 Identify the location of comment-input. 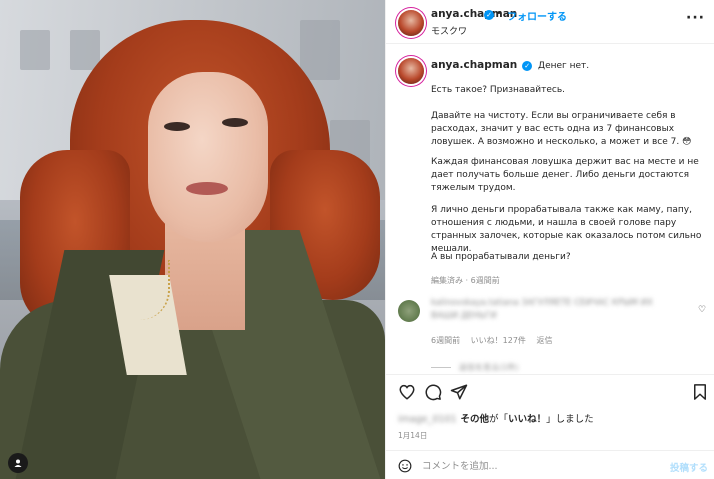
(542, 466).